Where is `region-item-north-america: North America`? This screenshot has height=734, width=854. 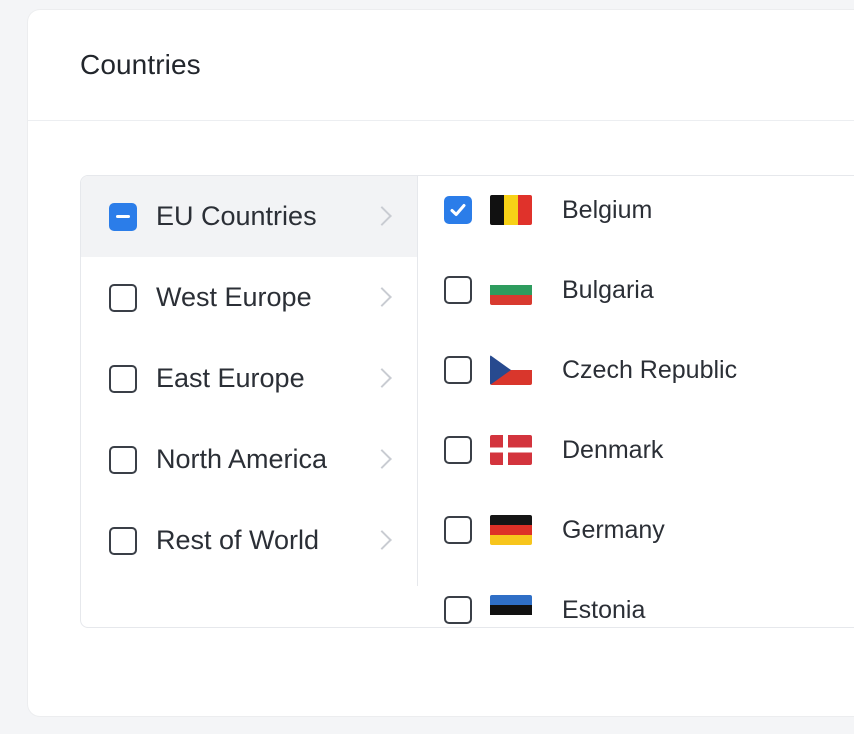 region-item-north-america: North America is located at coordinates (249, 459).